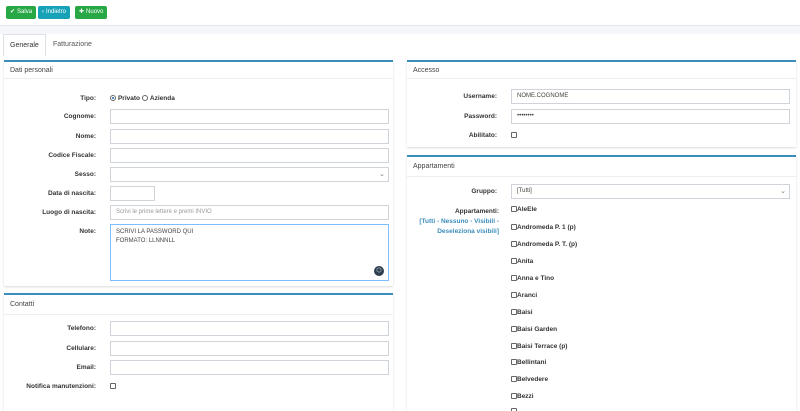 Image resolution: width=800 pixels, height=411 pixels. What do you see at coordinates (81, 328) in the screenshot?
I see `phone-label: Telefono:` at bounding box center [81, 328].